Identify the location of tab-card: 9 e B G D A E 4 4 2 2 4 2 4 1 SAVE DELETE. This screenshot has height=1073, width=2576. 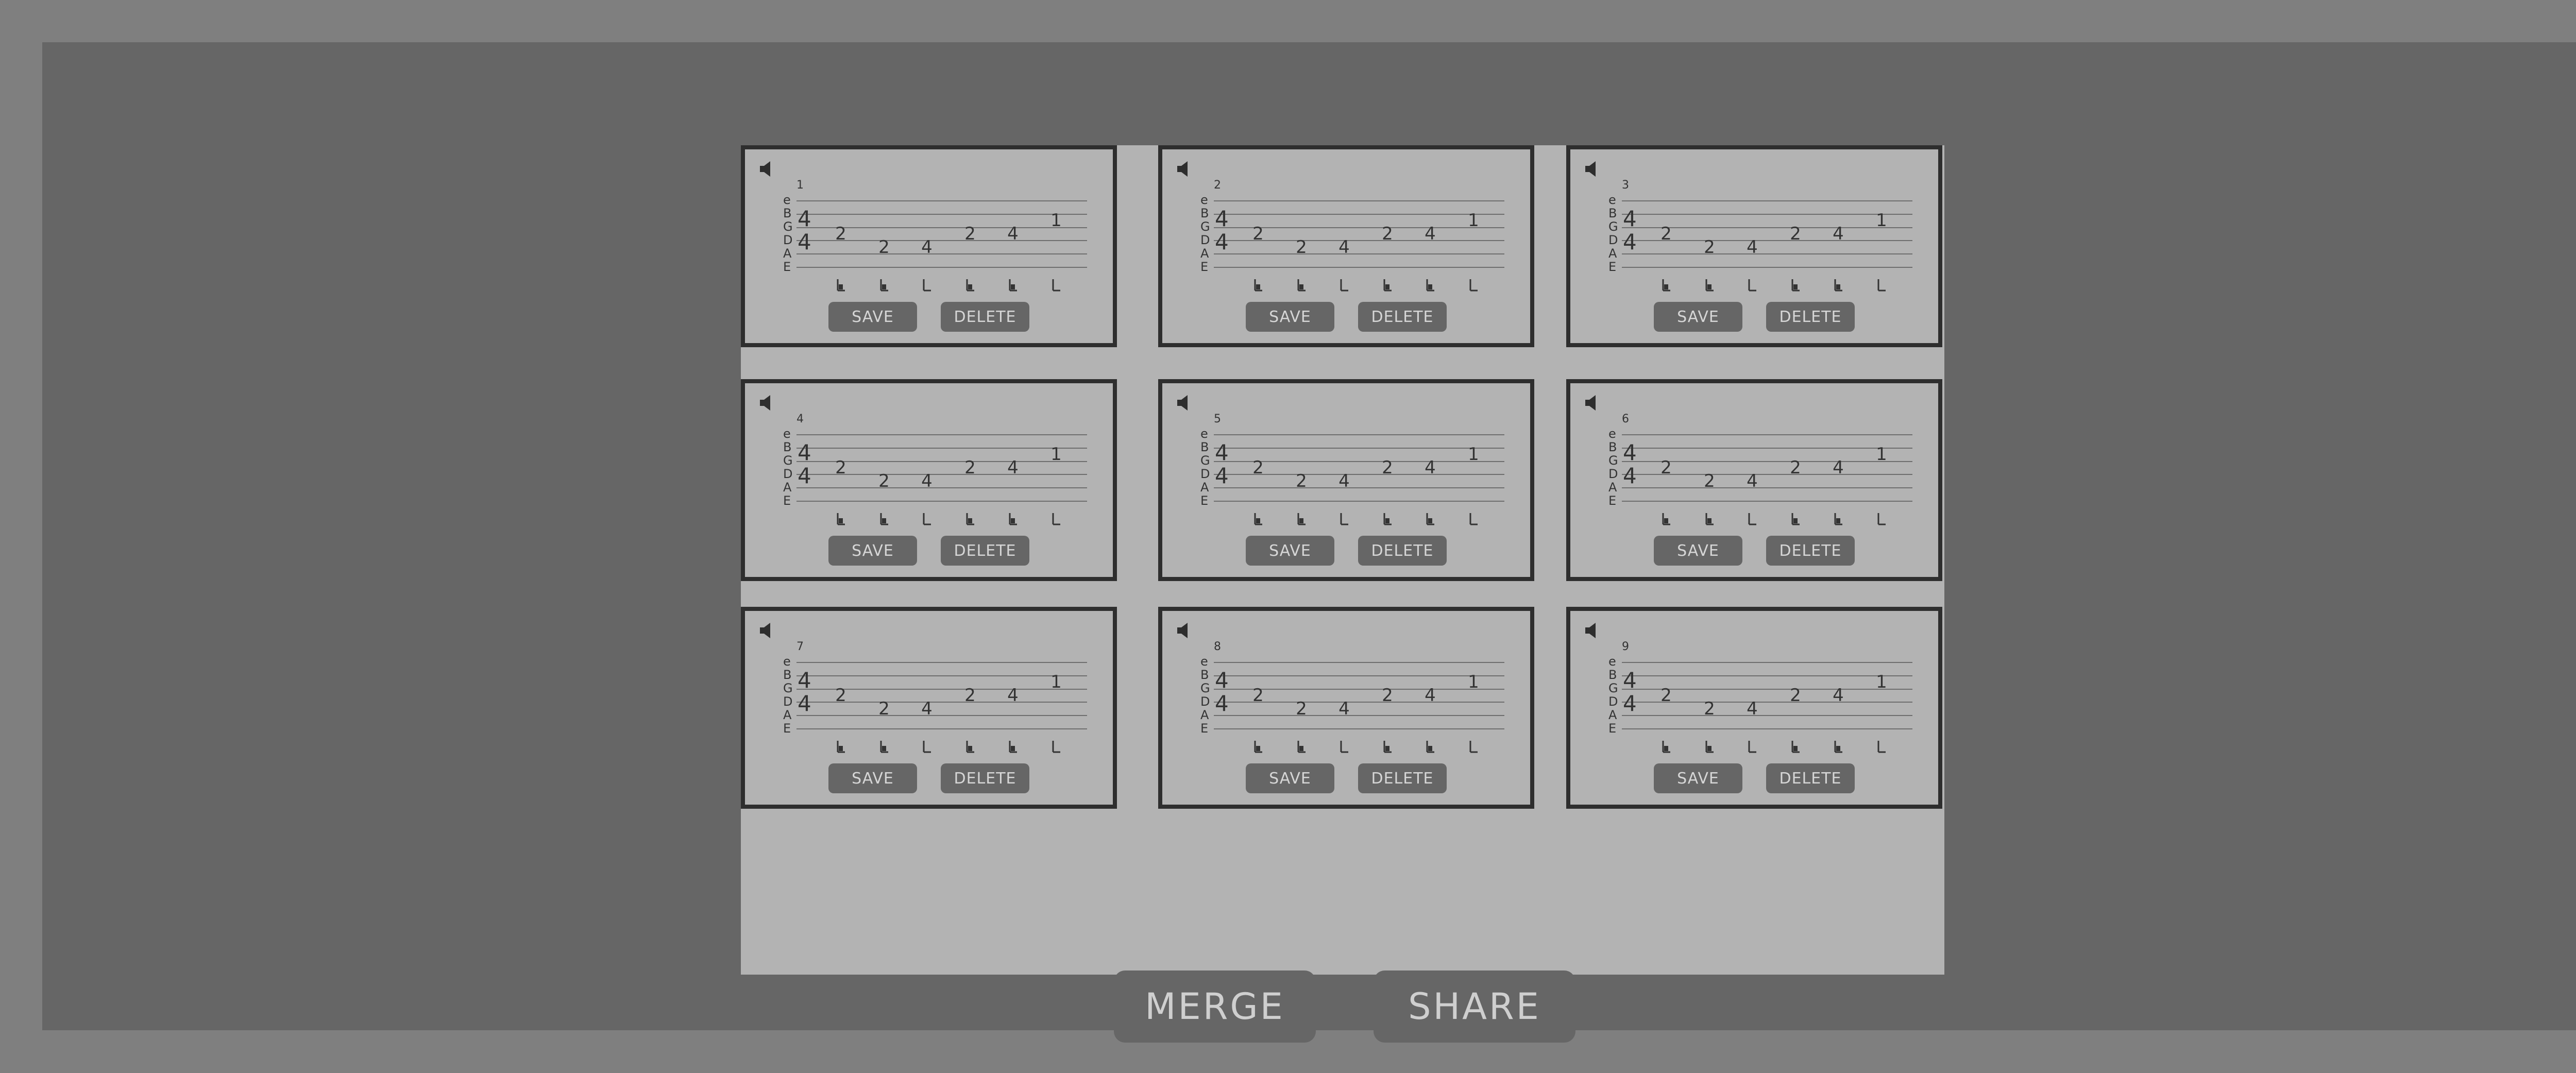
(1754, 708).